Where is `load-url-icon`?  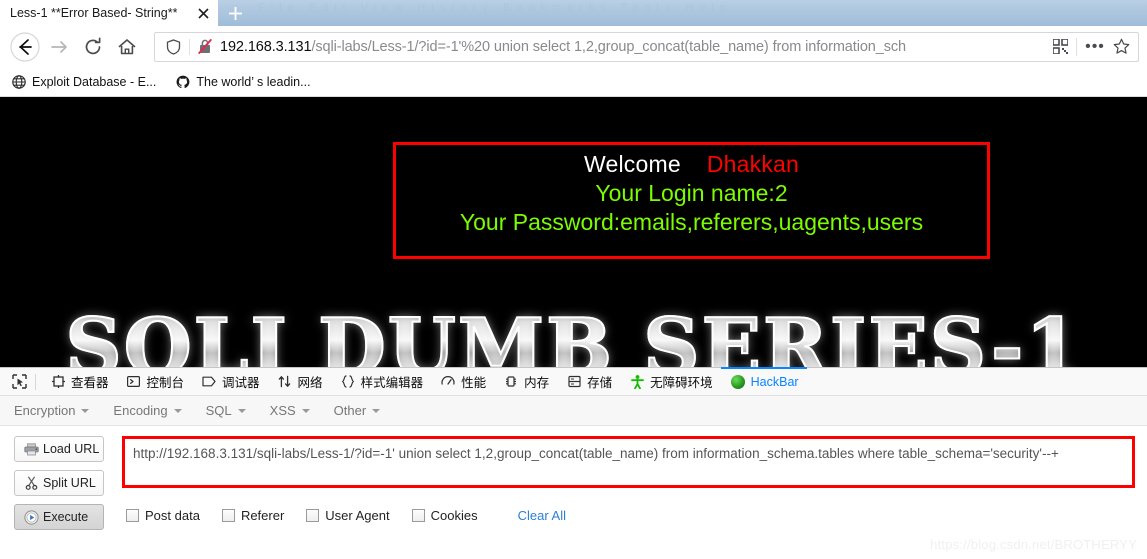
load-url-icon is located at coordinates (31, 449).